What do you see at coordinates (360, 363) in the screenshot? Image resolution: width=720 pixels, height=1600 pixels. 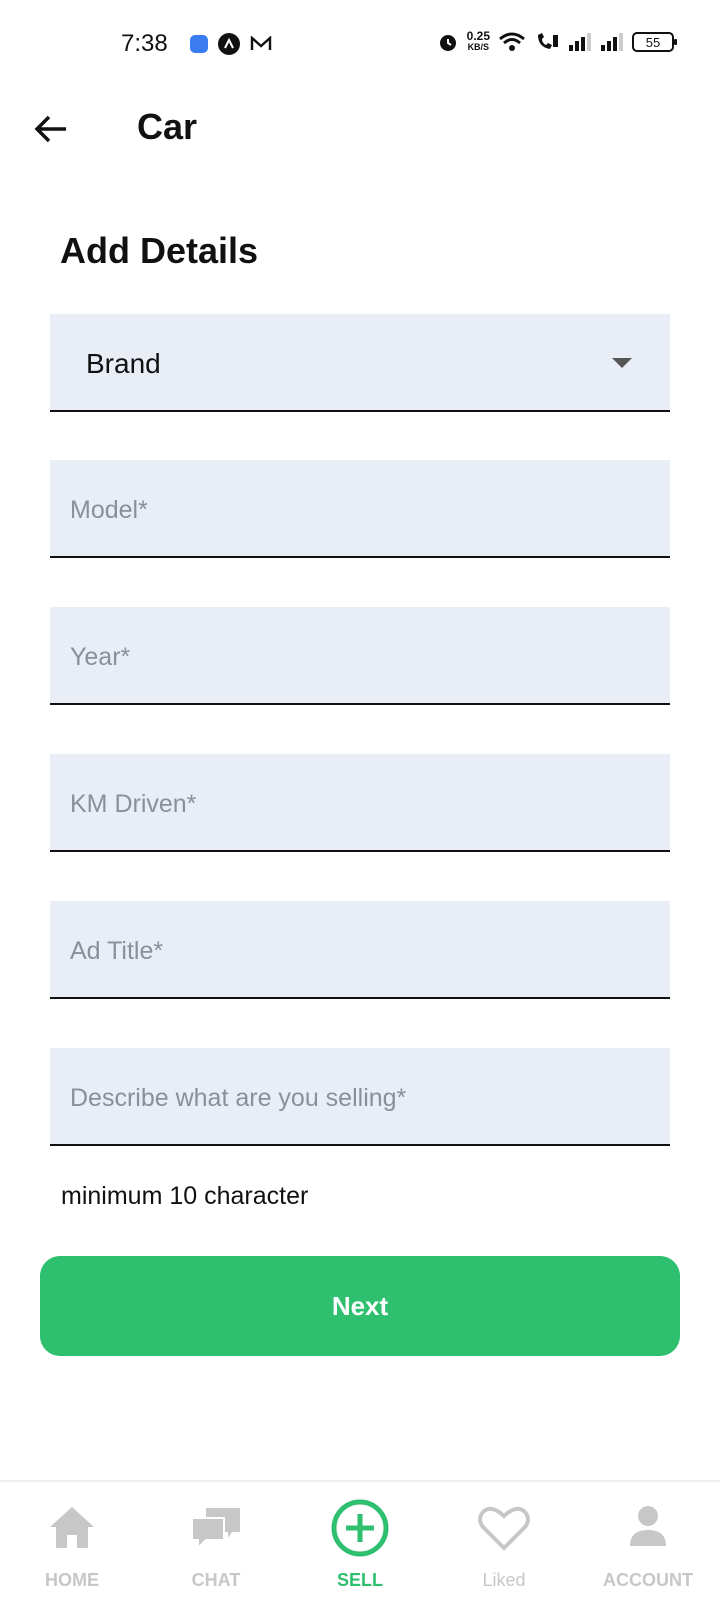 I see `brand-dropdown: Brand` at bounding box center [360, 363].